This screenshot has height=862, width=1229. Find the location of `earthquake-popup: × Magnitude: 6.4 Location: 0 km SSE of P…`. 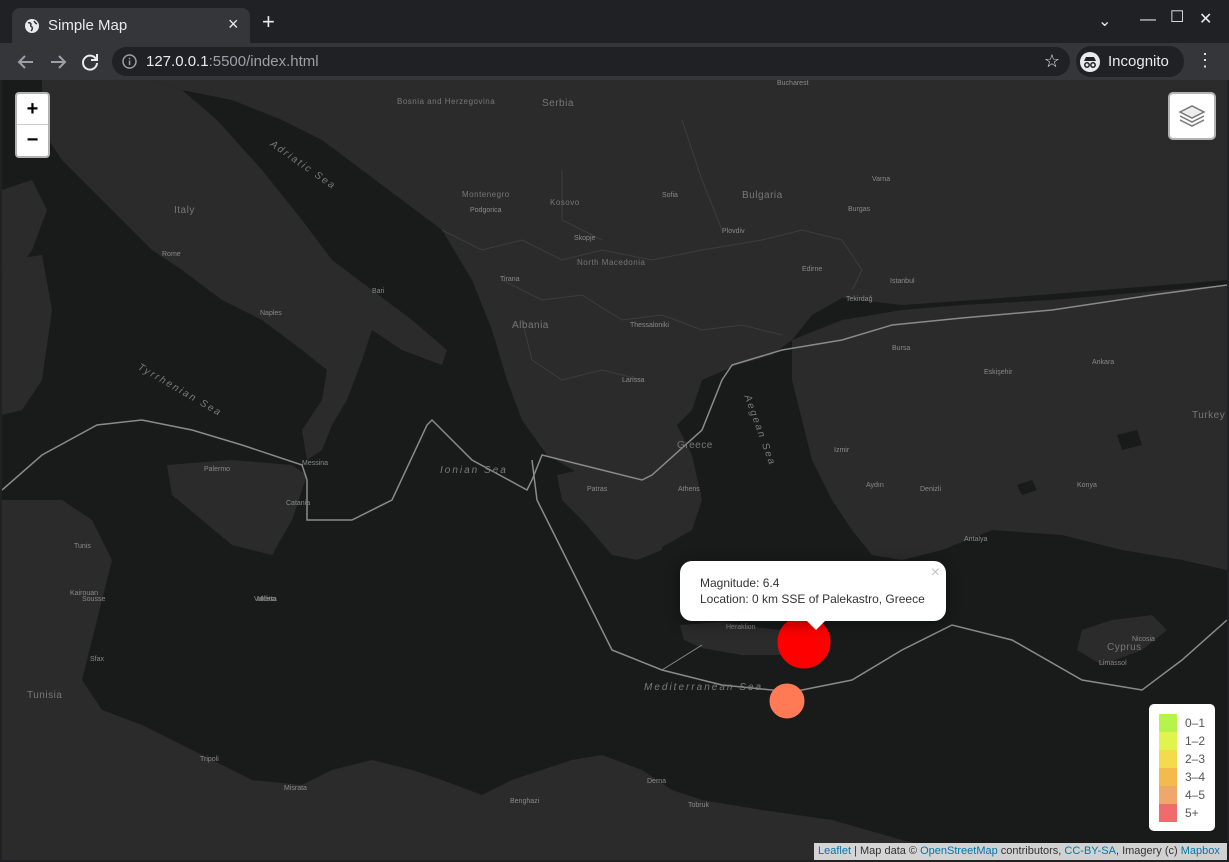

earthquake-popup: × Magnitude: 6.4 Location: 0 km SSE of P… is located at coordinates (813, 591).